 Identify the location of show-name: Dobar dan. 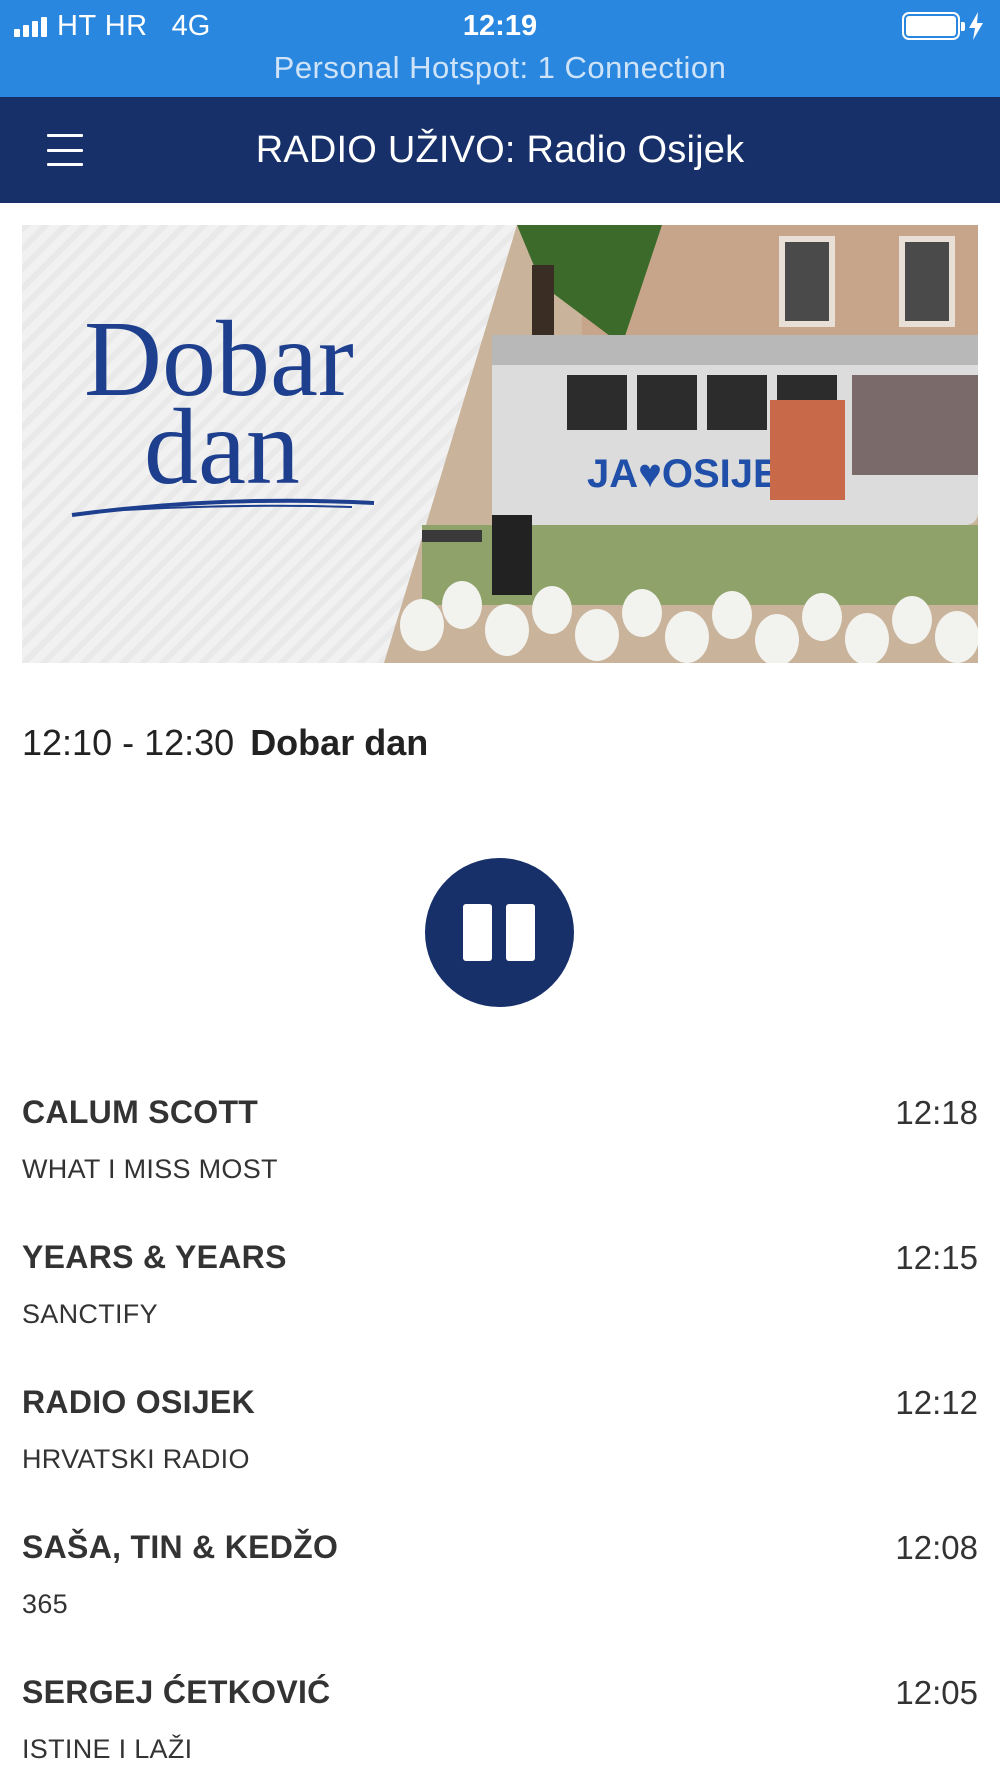
(339, 742).